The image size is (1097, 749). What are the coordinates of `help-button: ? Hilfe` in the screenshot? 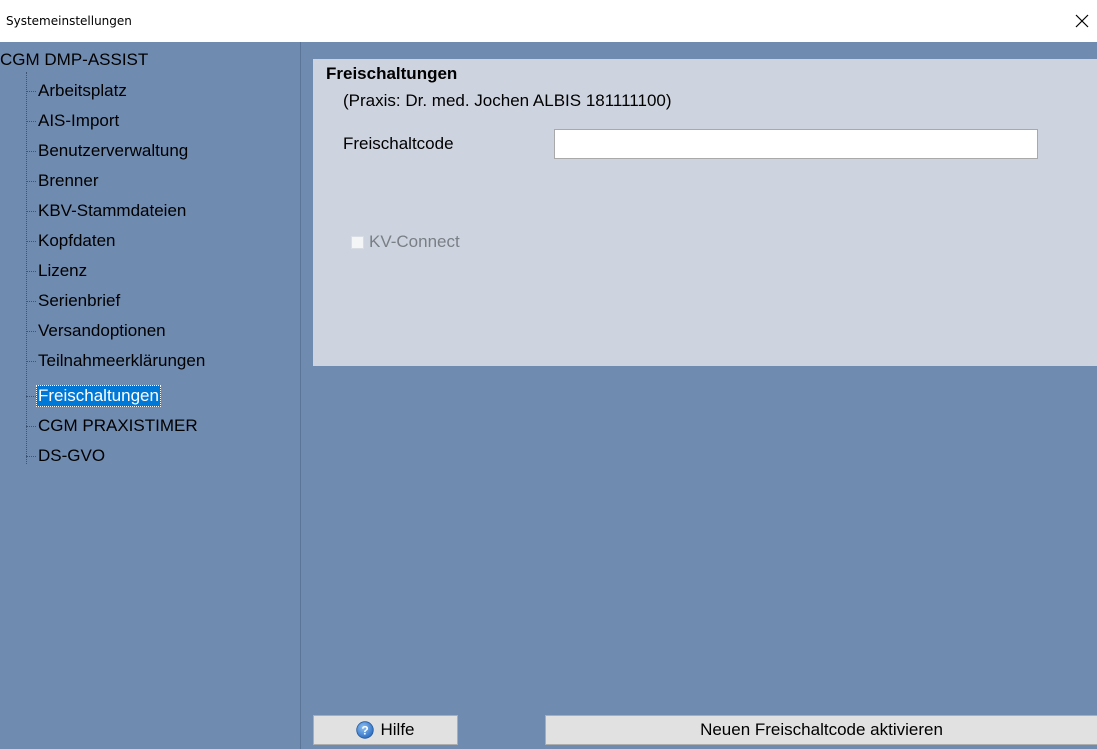 It's located at (385, 730).